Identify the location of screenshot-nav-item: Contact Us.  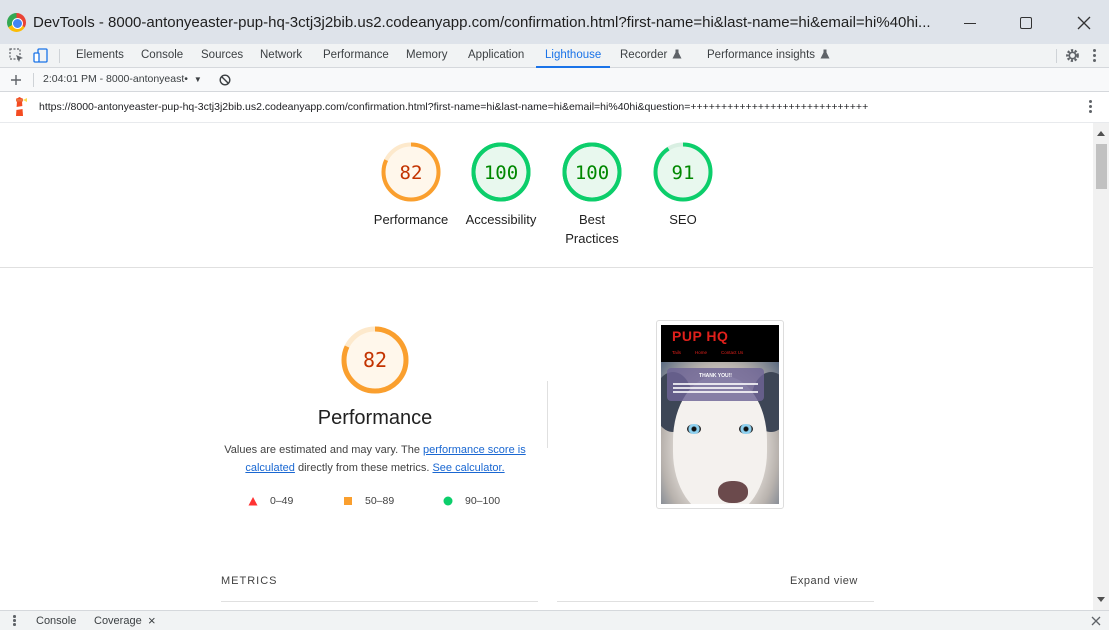
(732, 352).